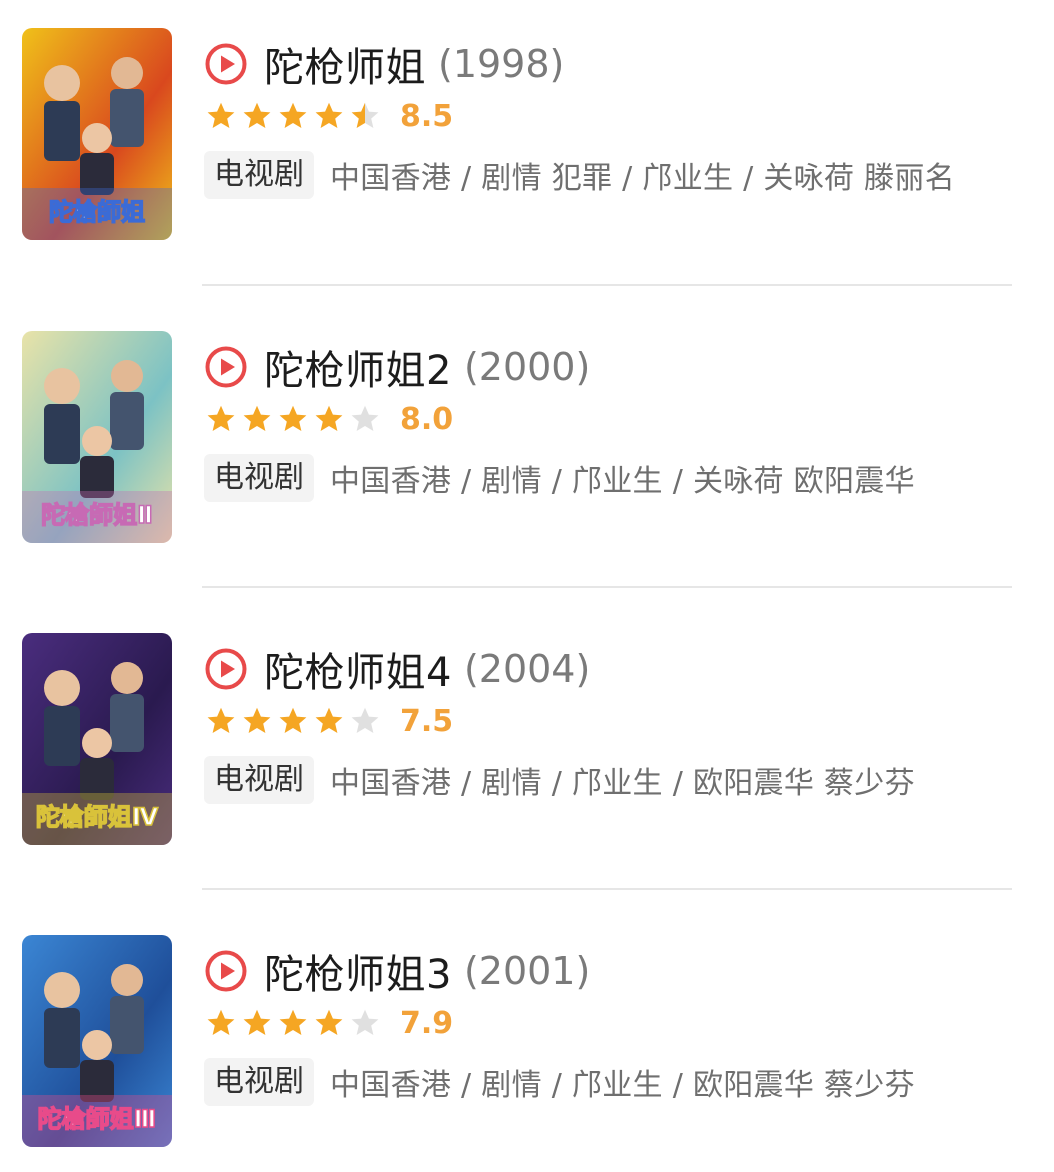 The height and width of the screenshot is (1172, 1054). Describe the element at coordinates (358, 971) in the screenshot. I see `item-title: 陀枪师姐3` at that location.